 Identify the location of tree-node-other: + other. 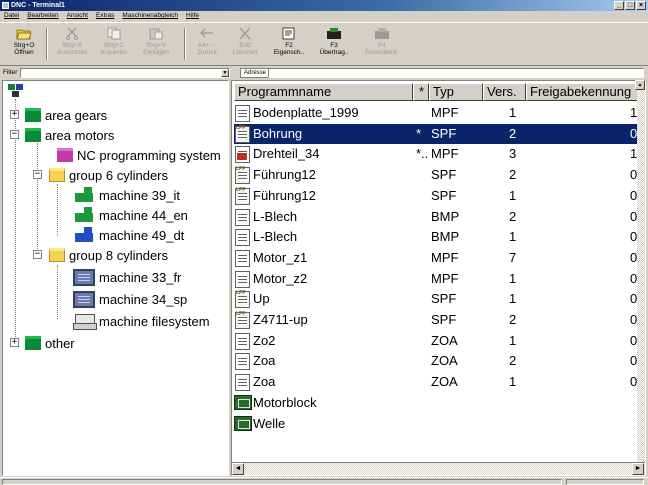
(42, 343).